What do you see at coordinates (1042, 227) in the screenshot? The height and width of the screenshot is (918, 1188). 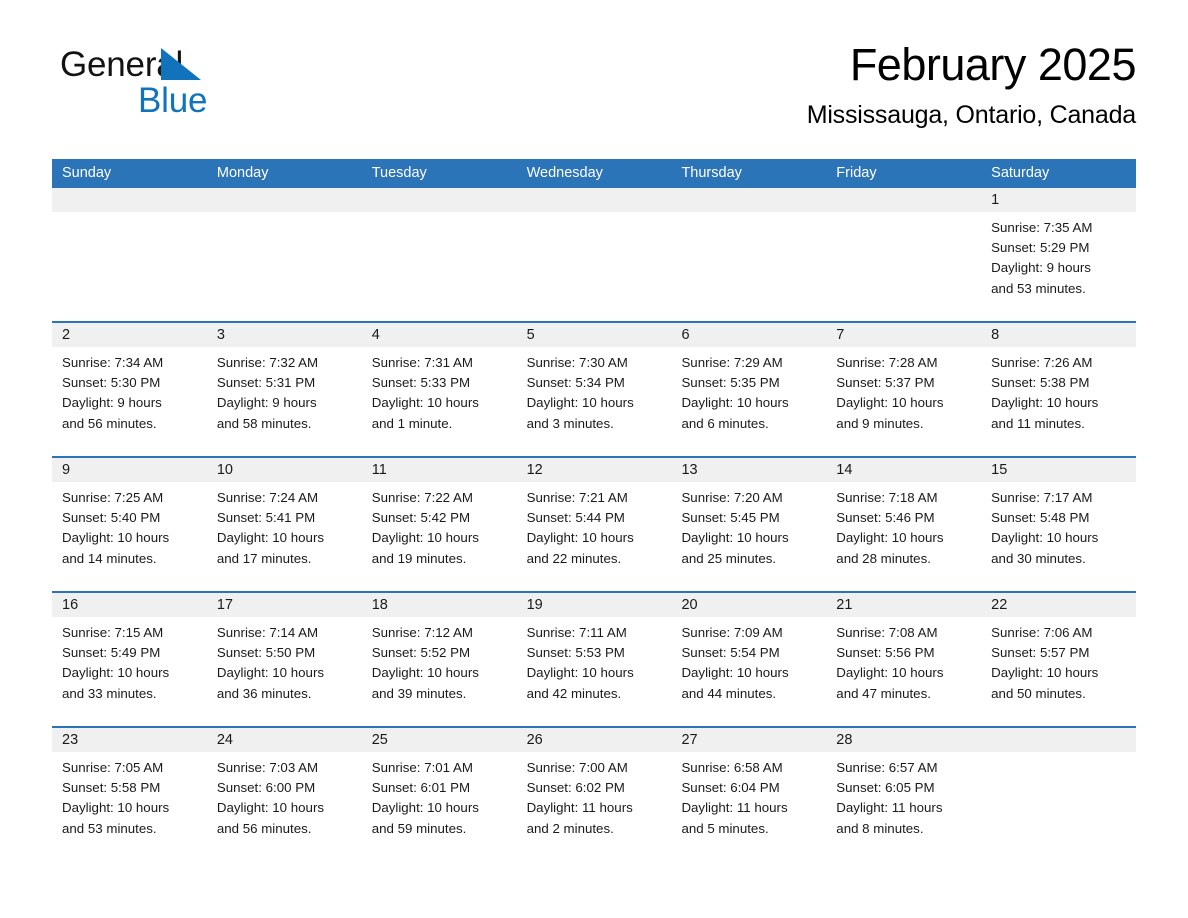 I see `sunrise-text: Sunrise: 7:35 AM` at bounding box center [1042, 227].